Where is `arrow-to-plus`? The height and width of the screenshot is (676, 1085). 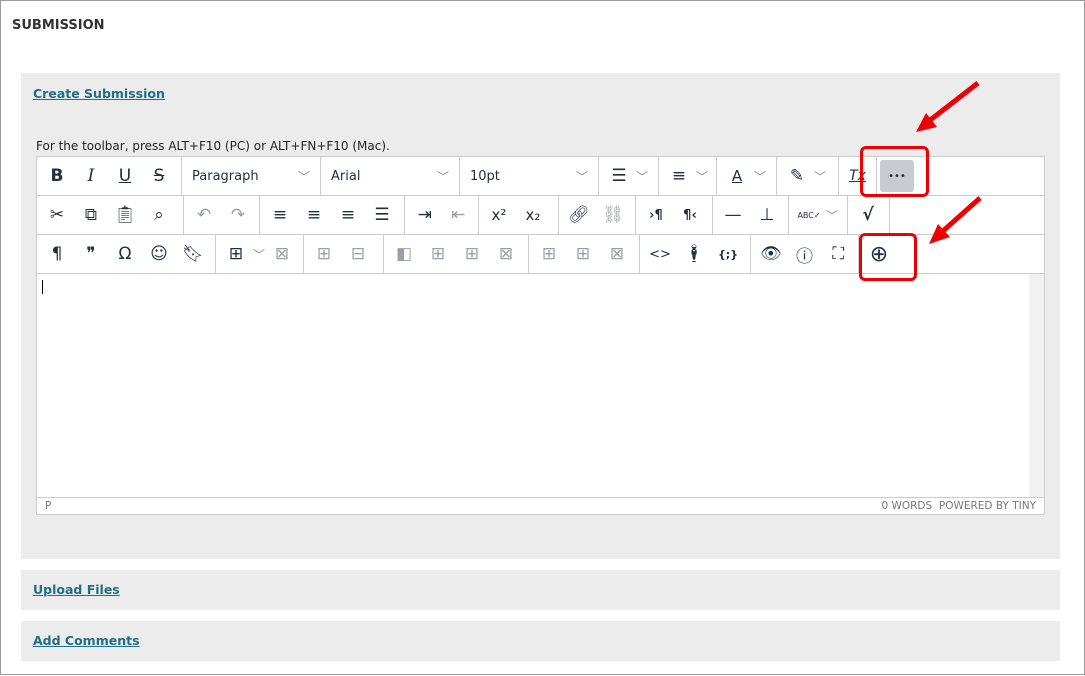
arrow-to-plus is located at coordinates (961, 214).